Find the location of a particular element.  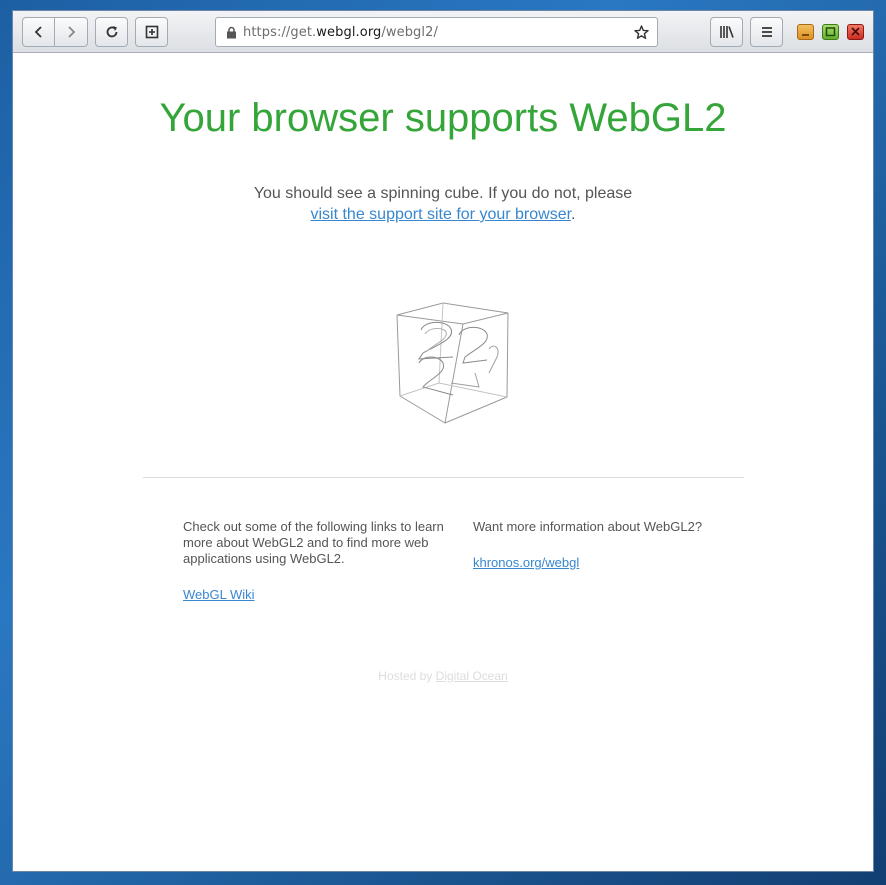

back-button is located at coordinates (38, 32).